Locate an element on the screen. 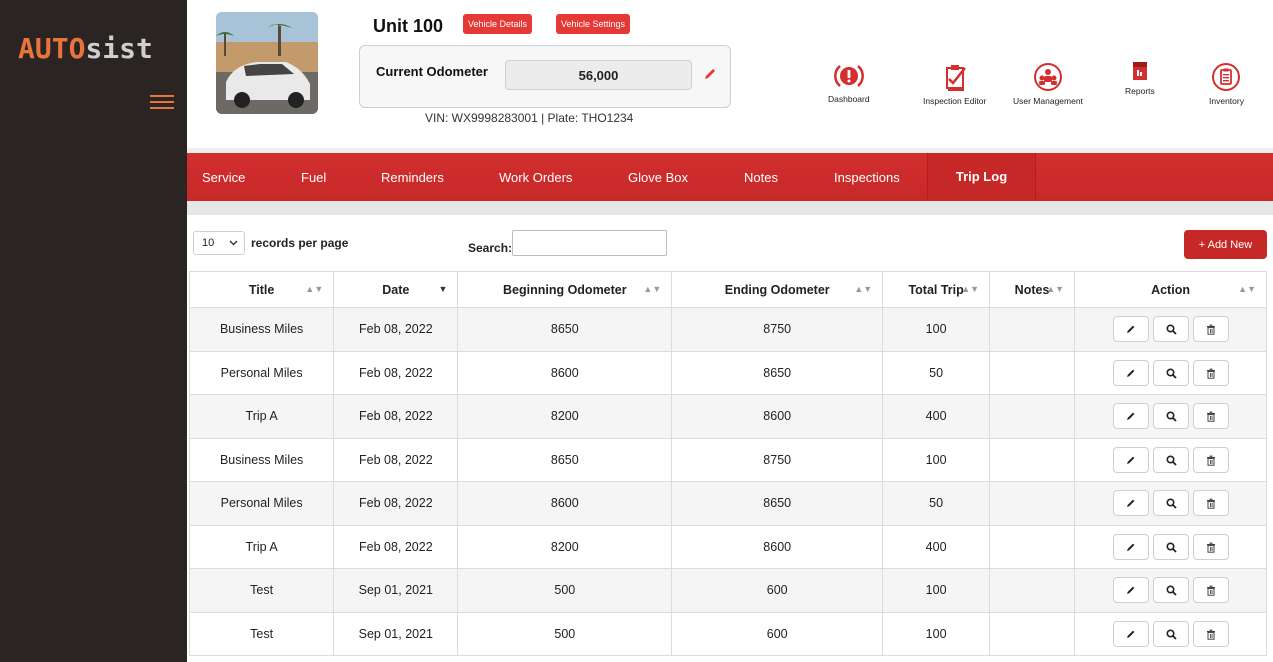 The image size is (1273, 662). tab-trip-log: Trip Log is located at coordinates (981, 177).